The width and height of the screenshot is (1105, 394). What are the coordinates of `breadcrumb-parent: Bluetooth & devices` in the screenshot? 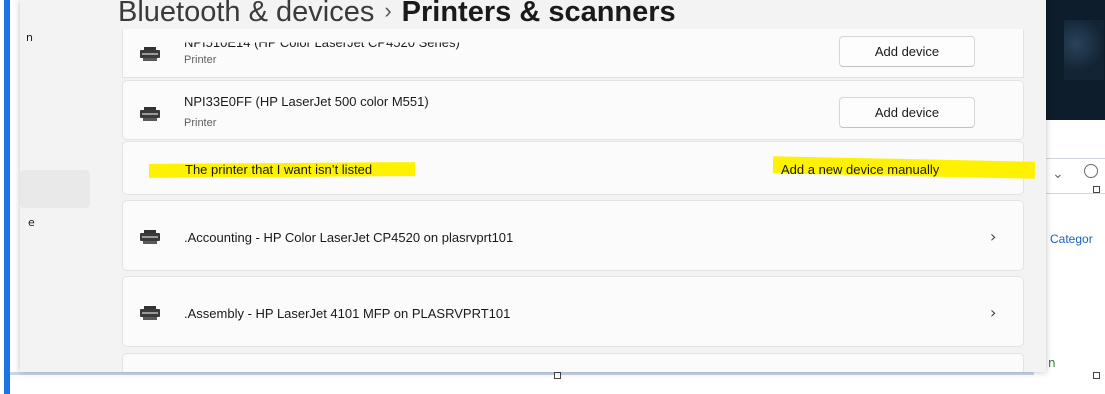 It's located at (246, 14).